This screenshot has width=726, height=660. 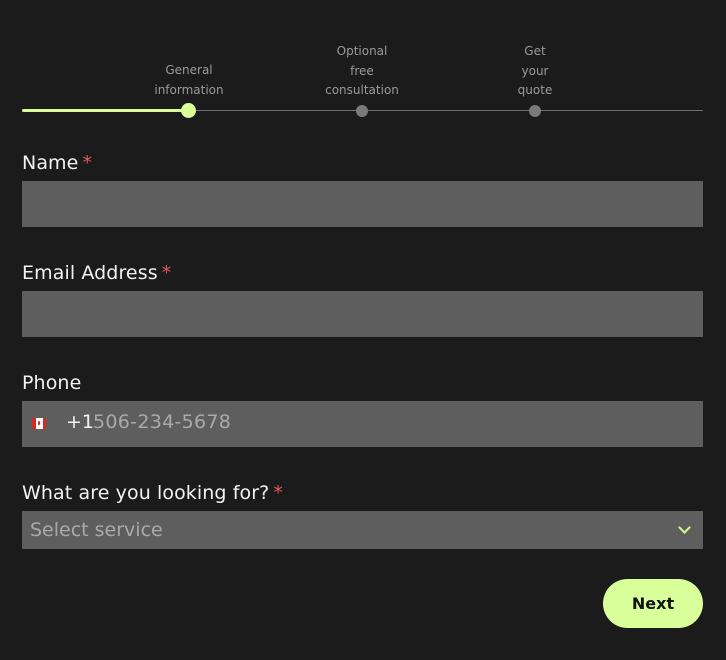 What do you see at coordinates (50, 163) in the screenshot?
I see `name-label-text: Name` at bounding box center [50, 163].